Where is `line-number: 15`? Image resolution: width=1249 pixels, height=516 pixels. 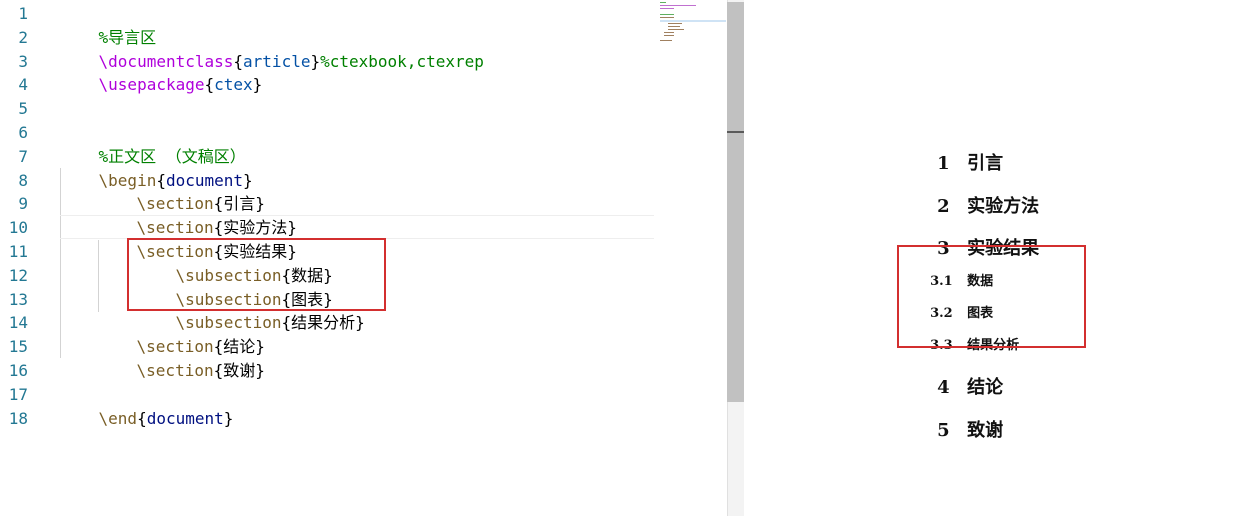
line-number: 15 is located at coordinates (18, 347).